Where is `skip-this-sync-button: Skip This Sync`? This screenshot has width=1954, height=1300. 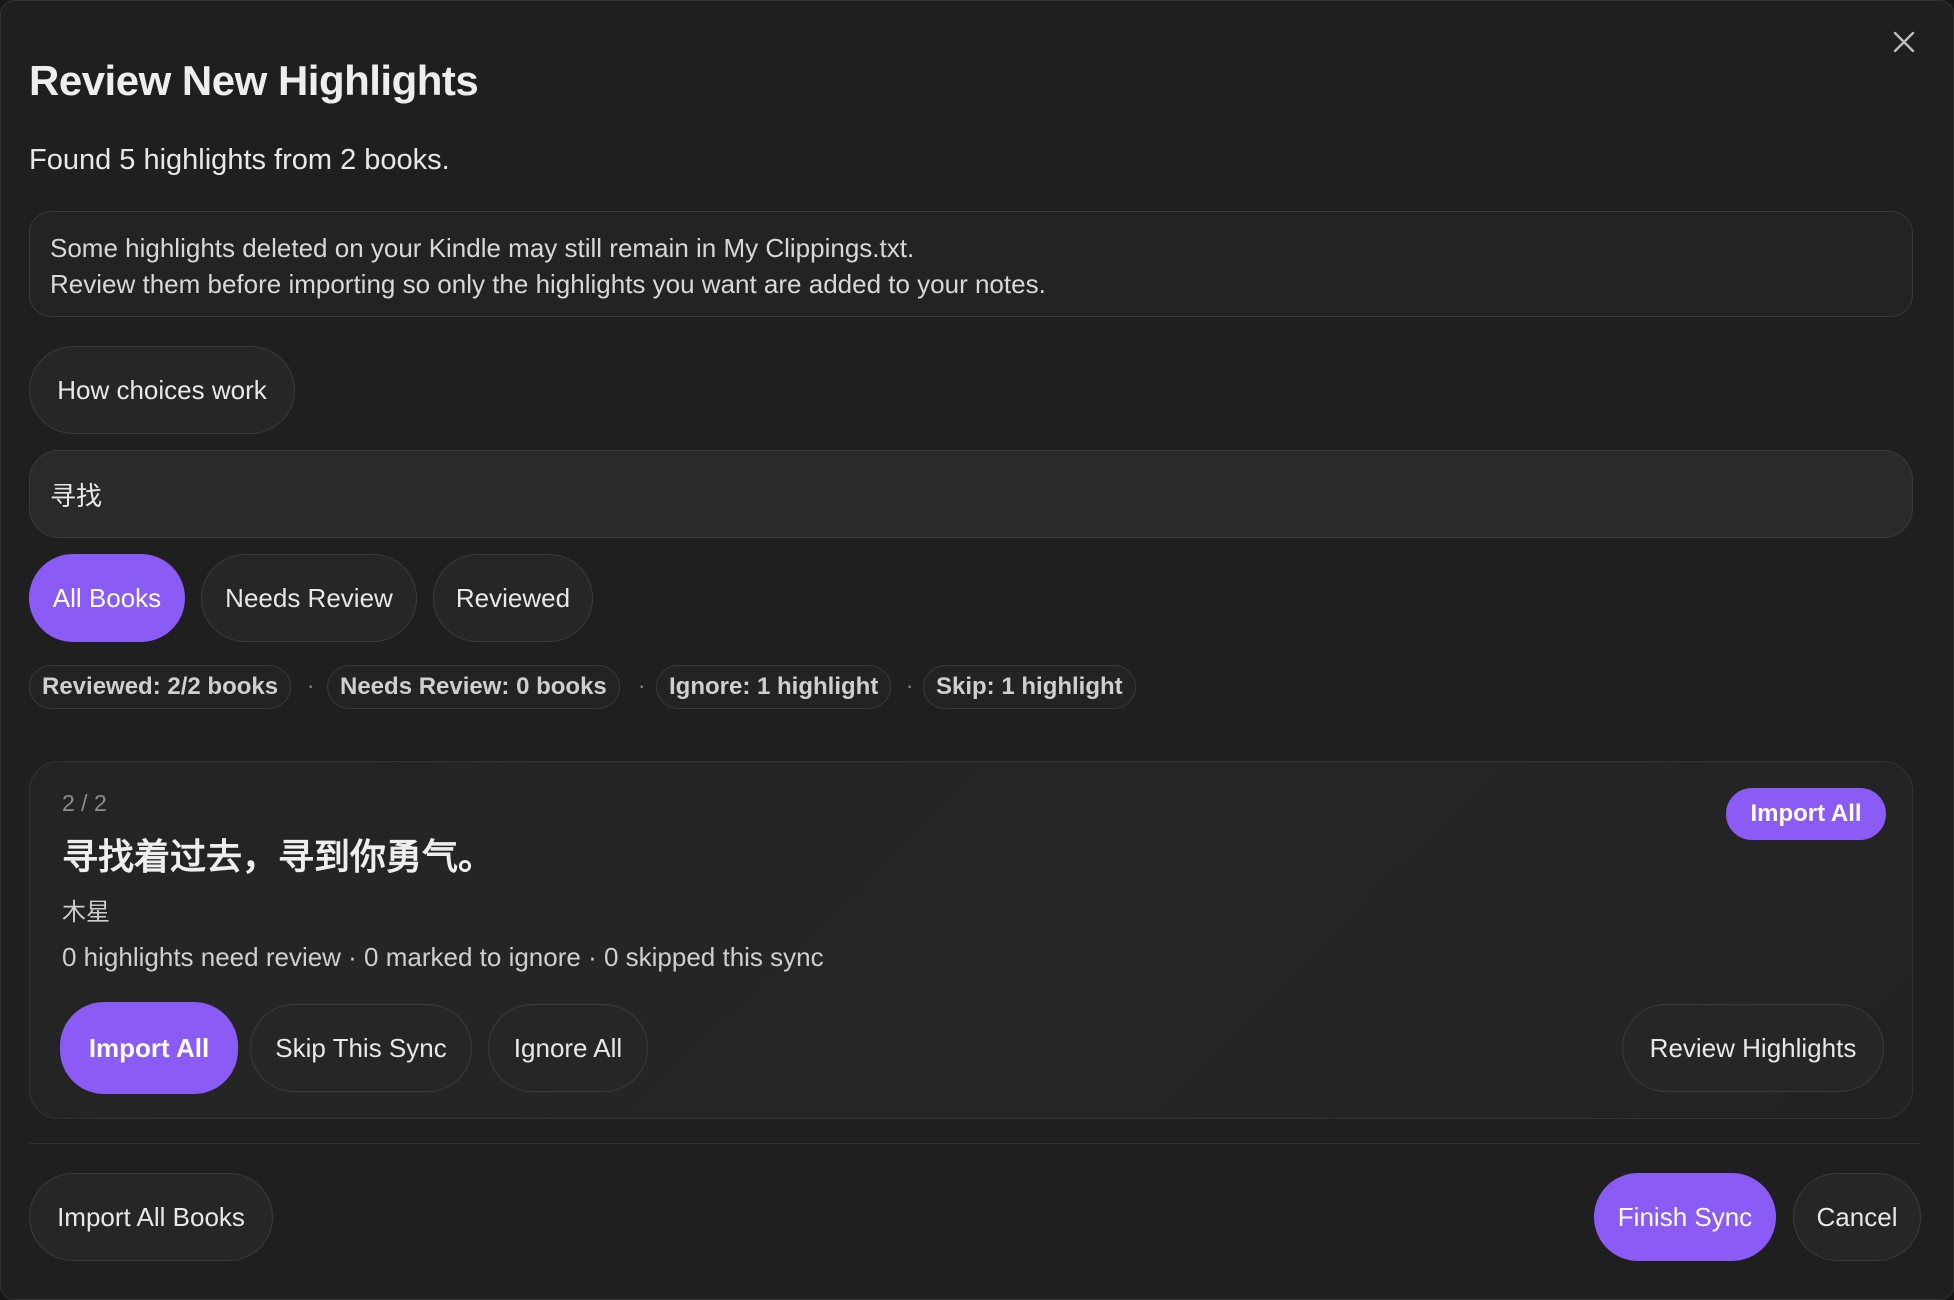
skip-this-sync-button: Skip This Sync is located at coordinates (361, 1048).